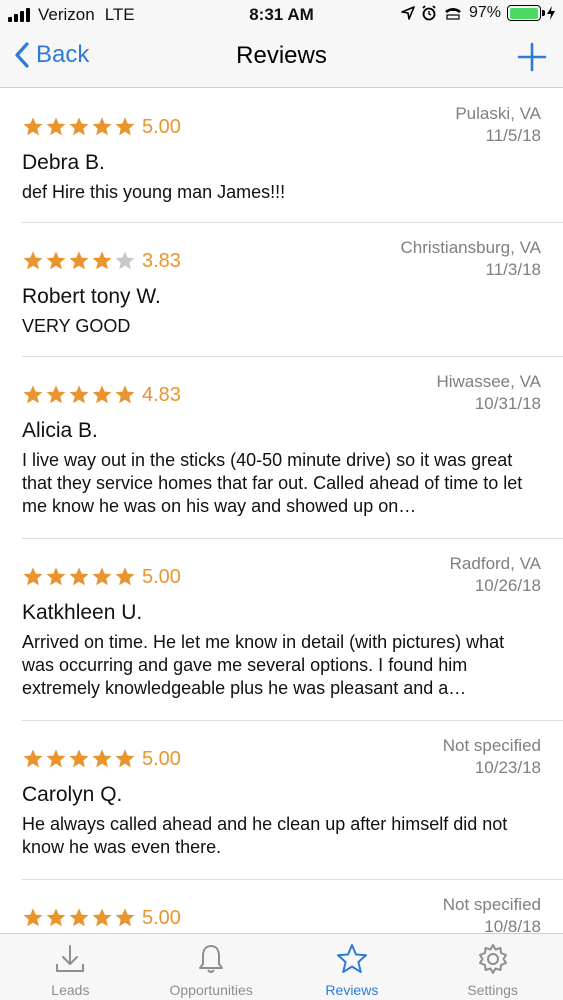 The width and height of the screenshot is (563, 1000). What do you see at coordinates (161, 260) in the screenshot?
I see `rating-value: 3.83` at bounding box center [161, 260].